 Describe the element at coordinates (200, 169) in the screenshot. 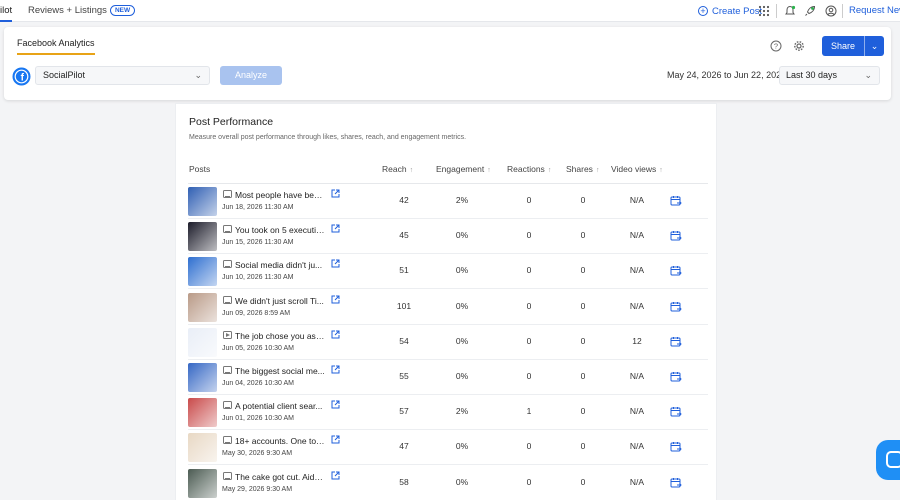

I see `column-header-posts: Posts` at that location.